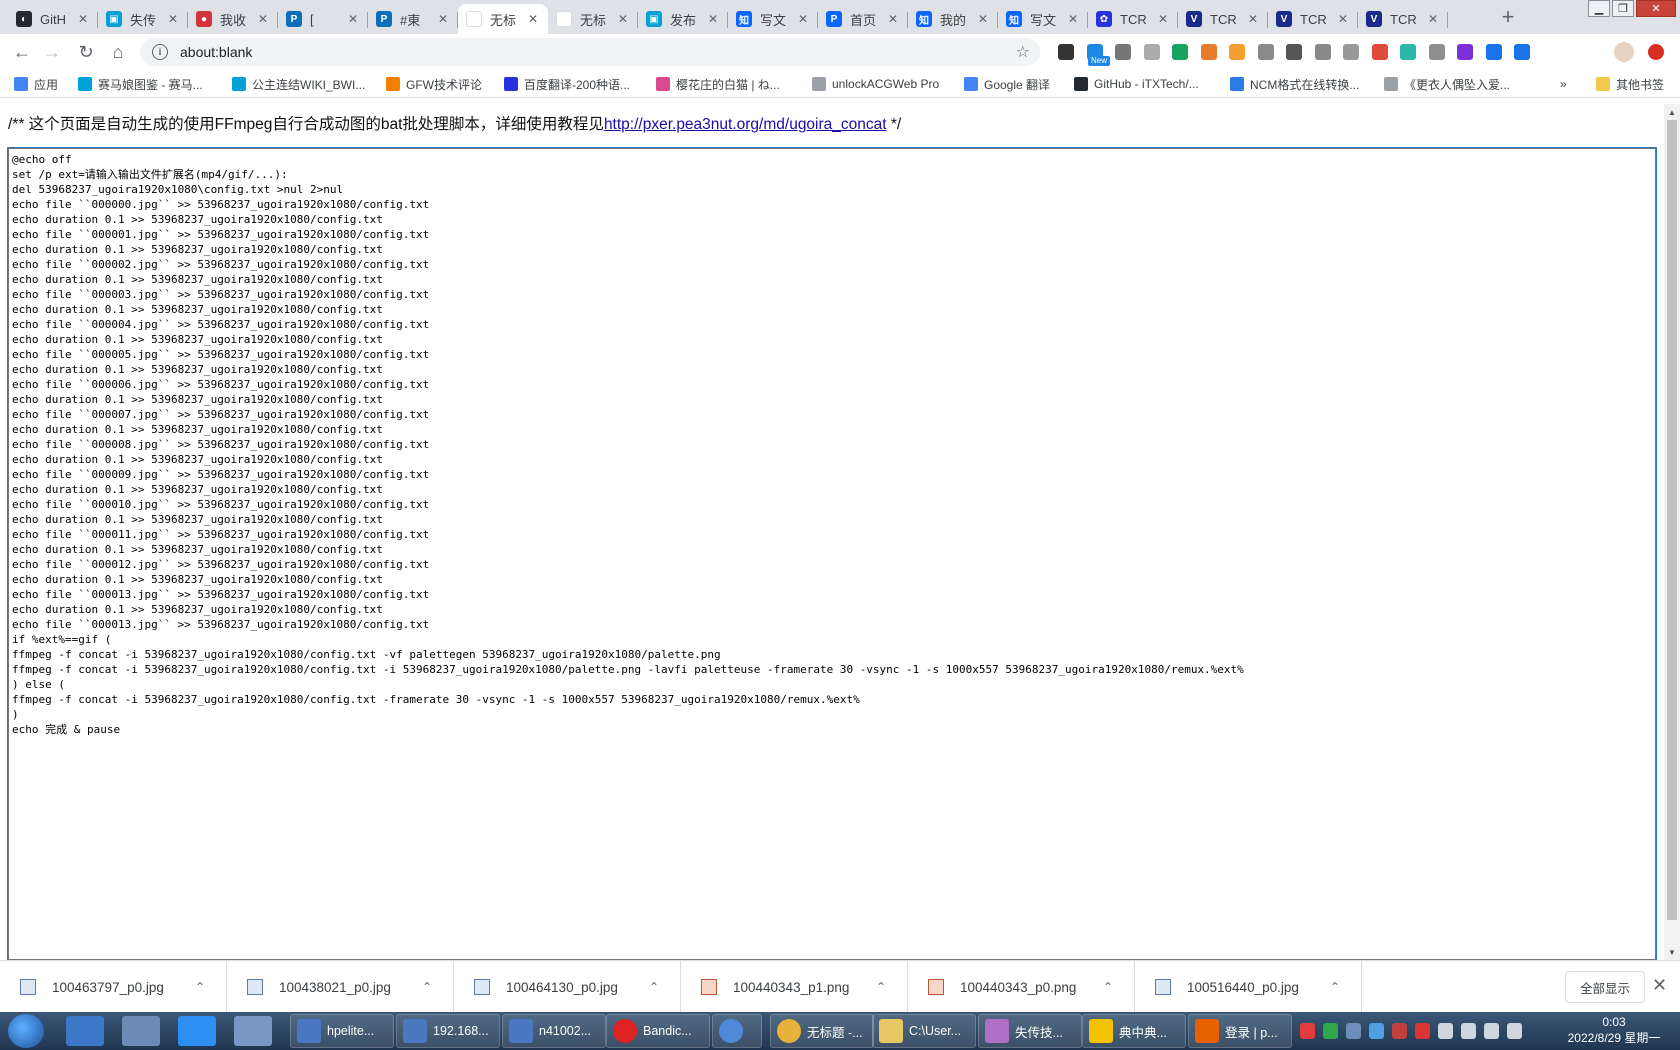  What do you see at coordinates (683, 19) in the screenshot?
I see `browser-tab: ▣ 发布 ✕` at bounding box center [683, 19].